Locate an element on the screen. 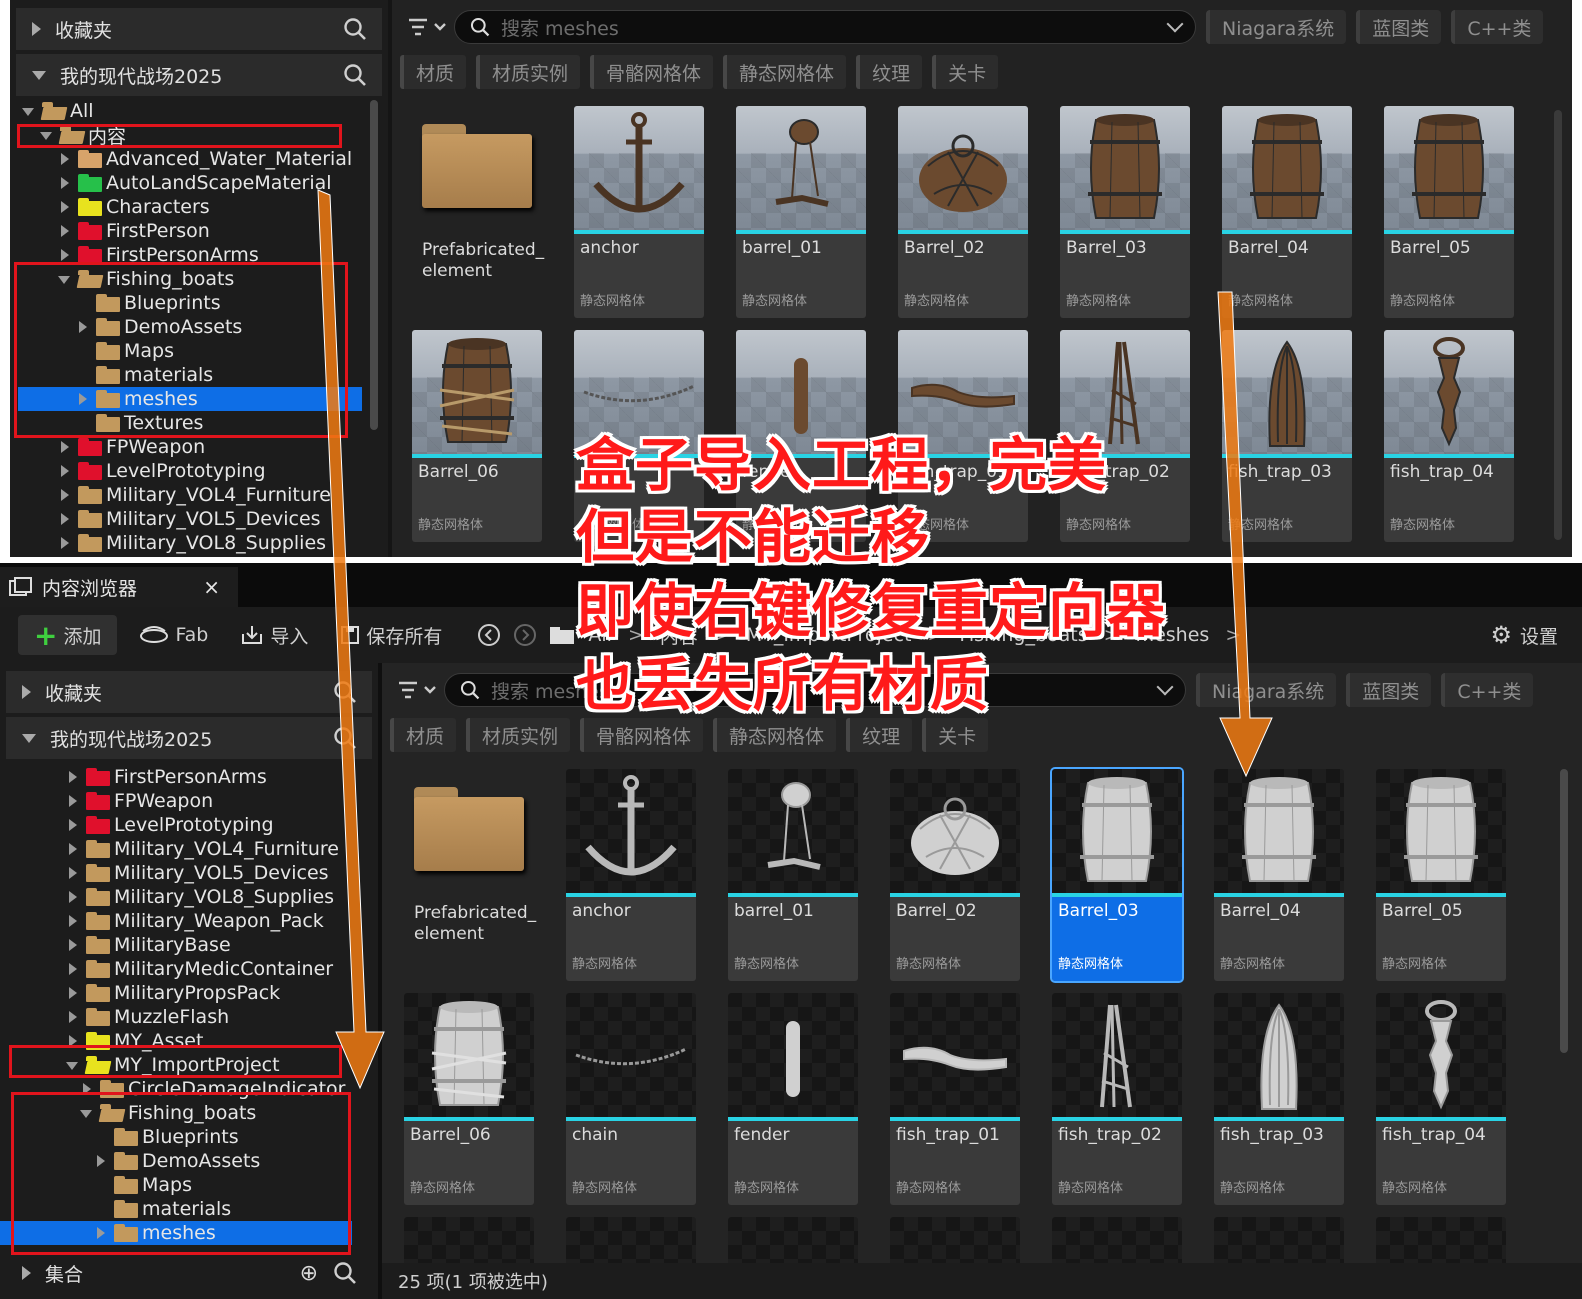 The height and width of the screenshot is (1299, 1582). asset-tile-barrel-06: Barrel_06 静态网格体 is located at coordinates (477, 436).